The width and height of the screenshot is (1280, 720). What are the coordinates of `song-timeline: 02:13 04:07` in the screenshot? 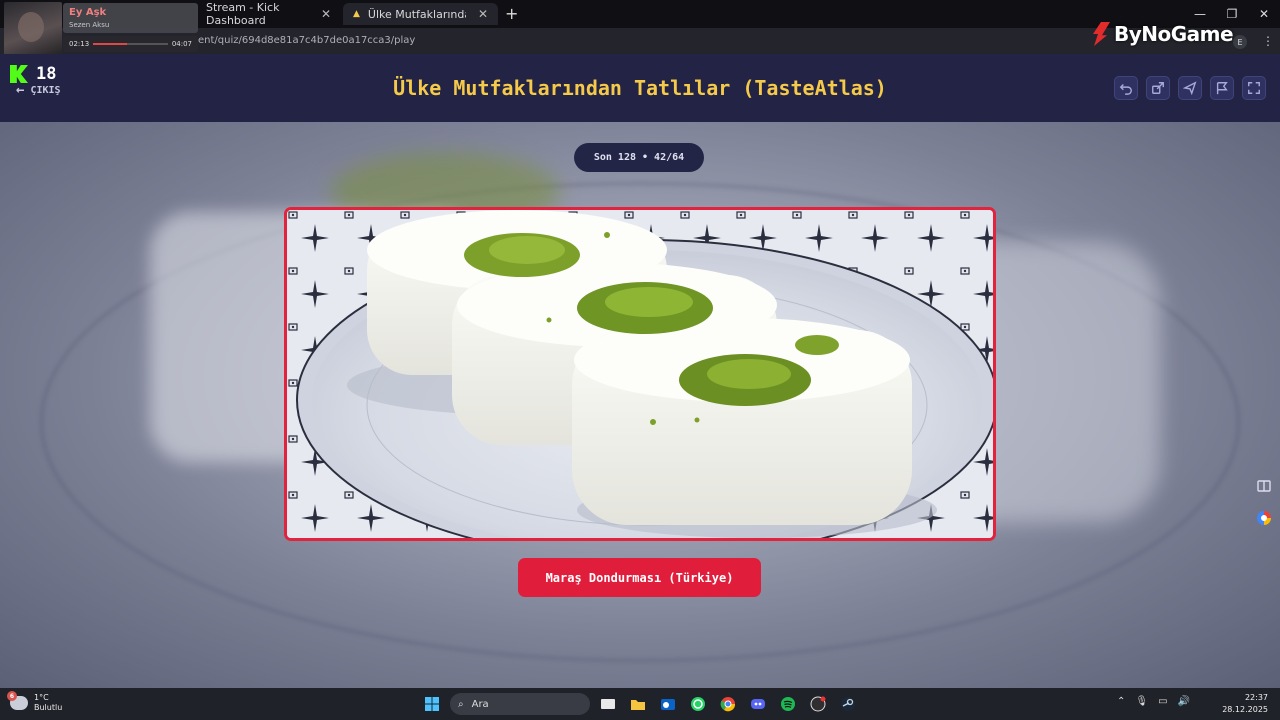 It's located at (130, 44).